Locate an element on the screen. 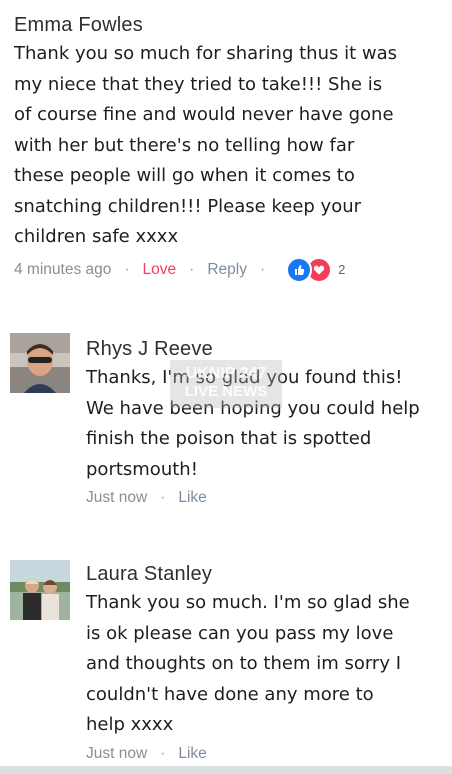 This screenshot has height=774, width=452. love-reaction-button: Love is located at coordinates (160, 270).